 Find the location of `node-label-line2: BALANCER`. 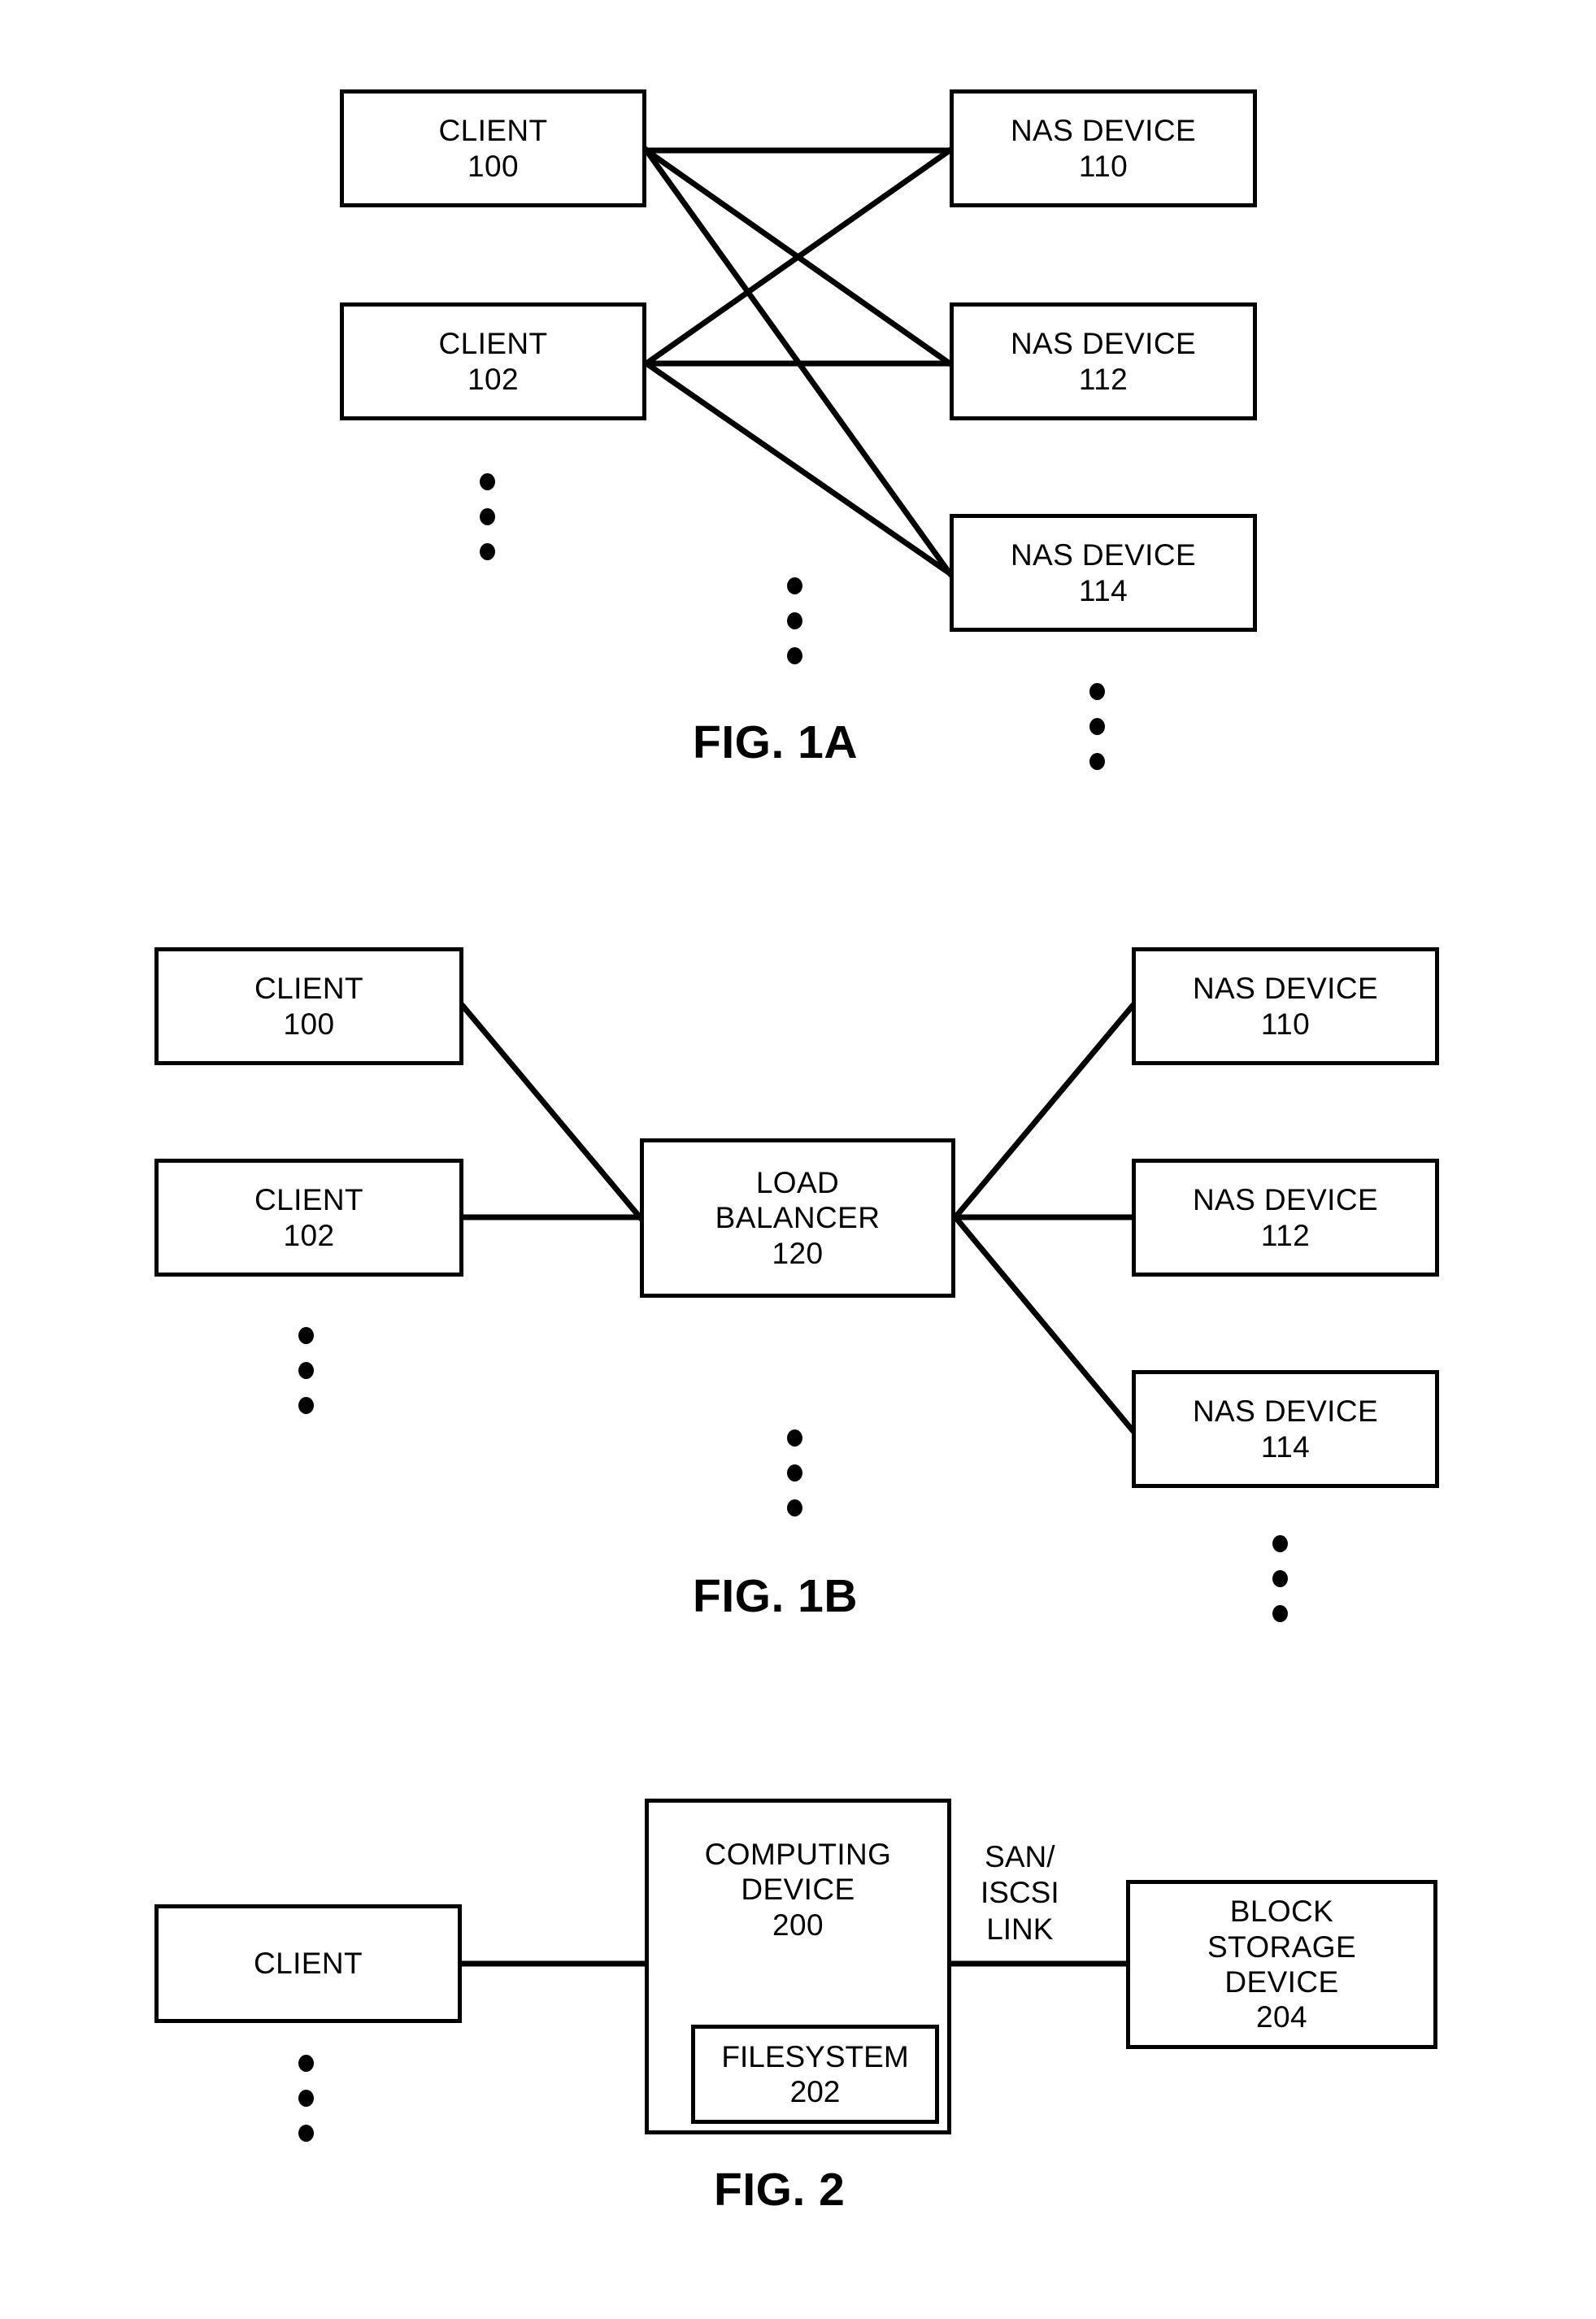

node-label-line2: BALANCER is located at coordinates (798, 1218).